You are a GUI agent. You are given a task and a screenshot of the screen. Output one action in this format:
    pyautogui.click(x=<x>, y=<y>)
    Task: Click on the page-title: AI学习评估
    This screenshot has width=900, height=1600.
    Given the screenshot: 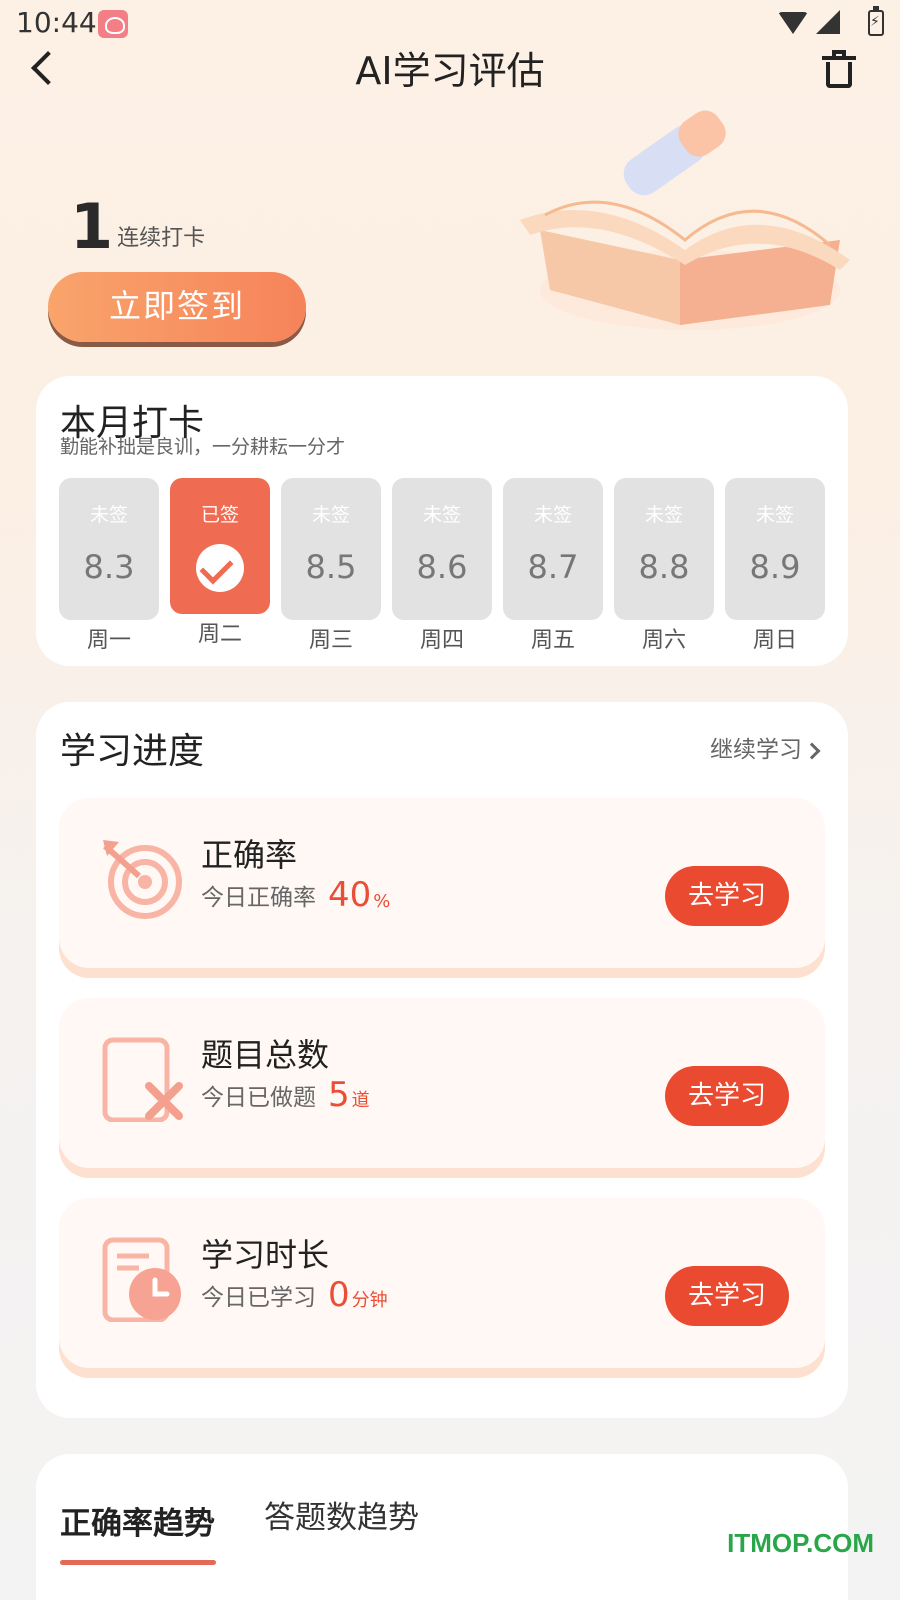 What is the action you would take?
    pyautogui.click(x=450, y=71)
    